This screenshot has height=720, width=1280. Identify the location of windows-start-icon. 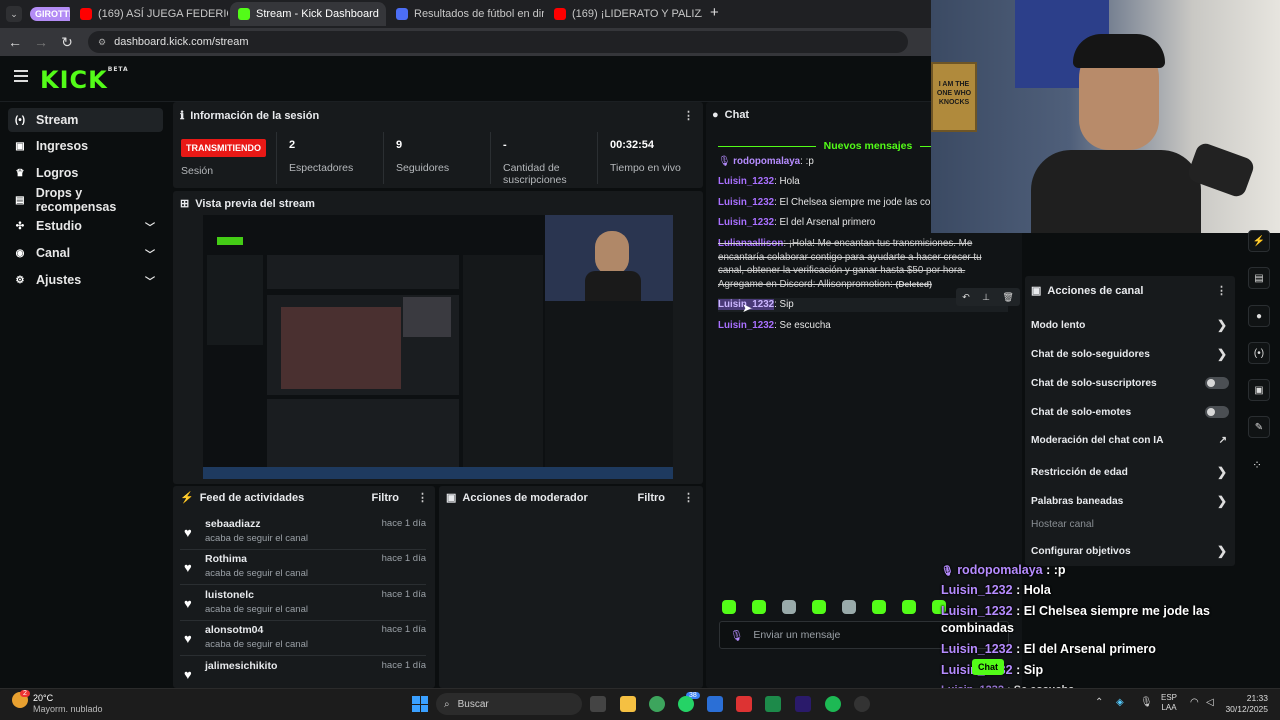
(420, 704).